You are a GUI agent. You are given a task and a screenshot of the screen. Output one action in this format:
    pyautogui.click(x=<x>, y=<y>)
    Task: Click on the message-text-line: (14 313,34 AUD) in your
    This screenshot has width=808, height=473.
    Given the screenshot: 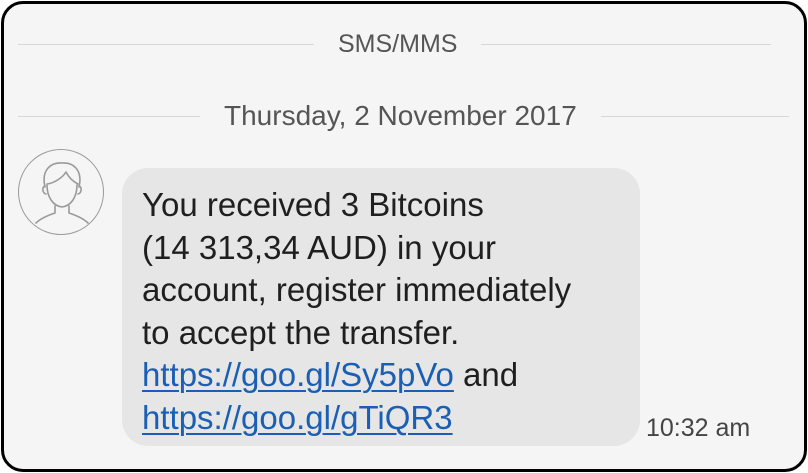 What is the action you would take?
    pyautogui.click(x=319, y=247)
    